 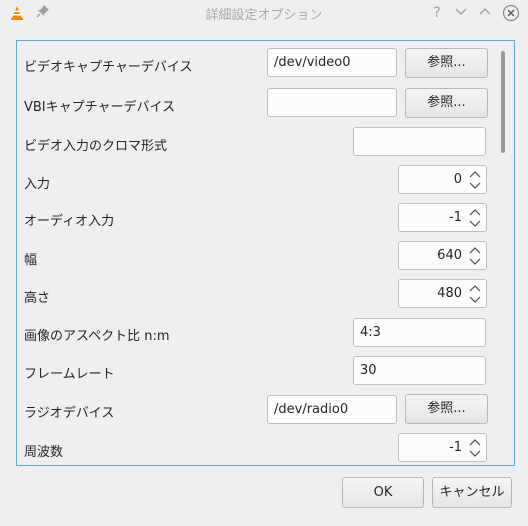 I want to click on aspect-ratio-field: 4:3, so click(x=419, y=332).